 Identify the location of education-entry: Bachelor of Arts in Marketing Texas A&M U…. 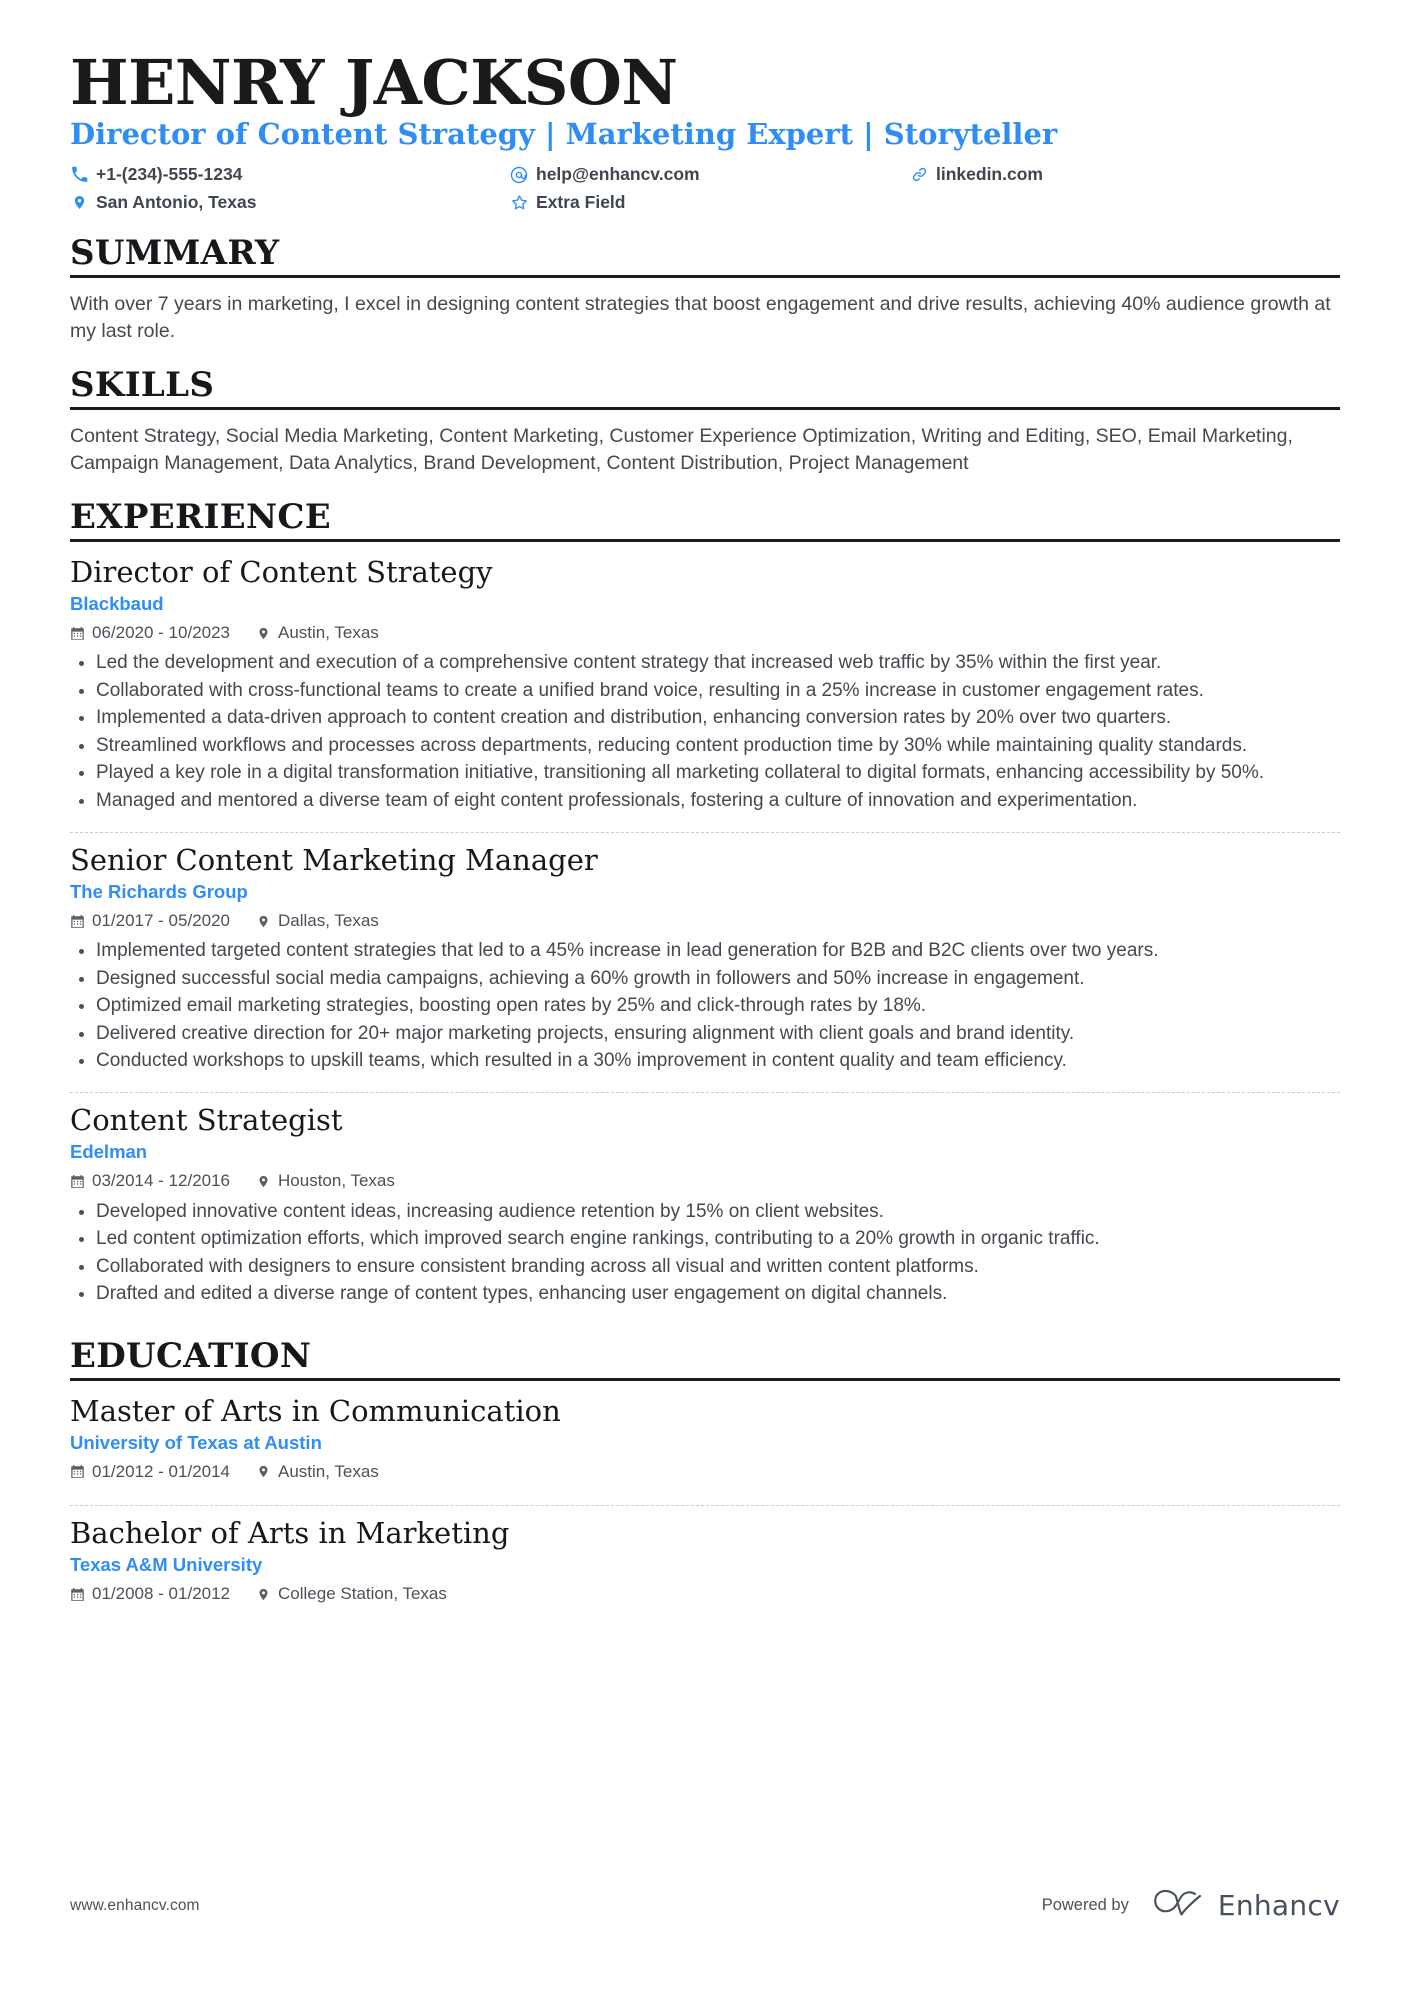
(705, 1562).